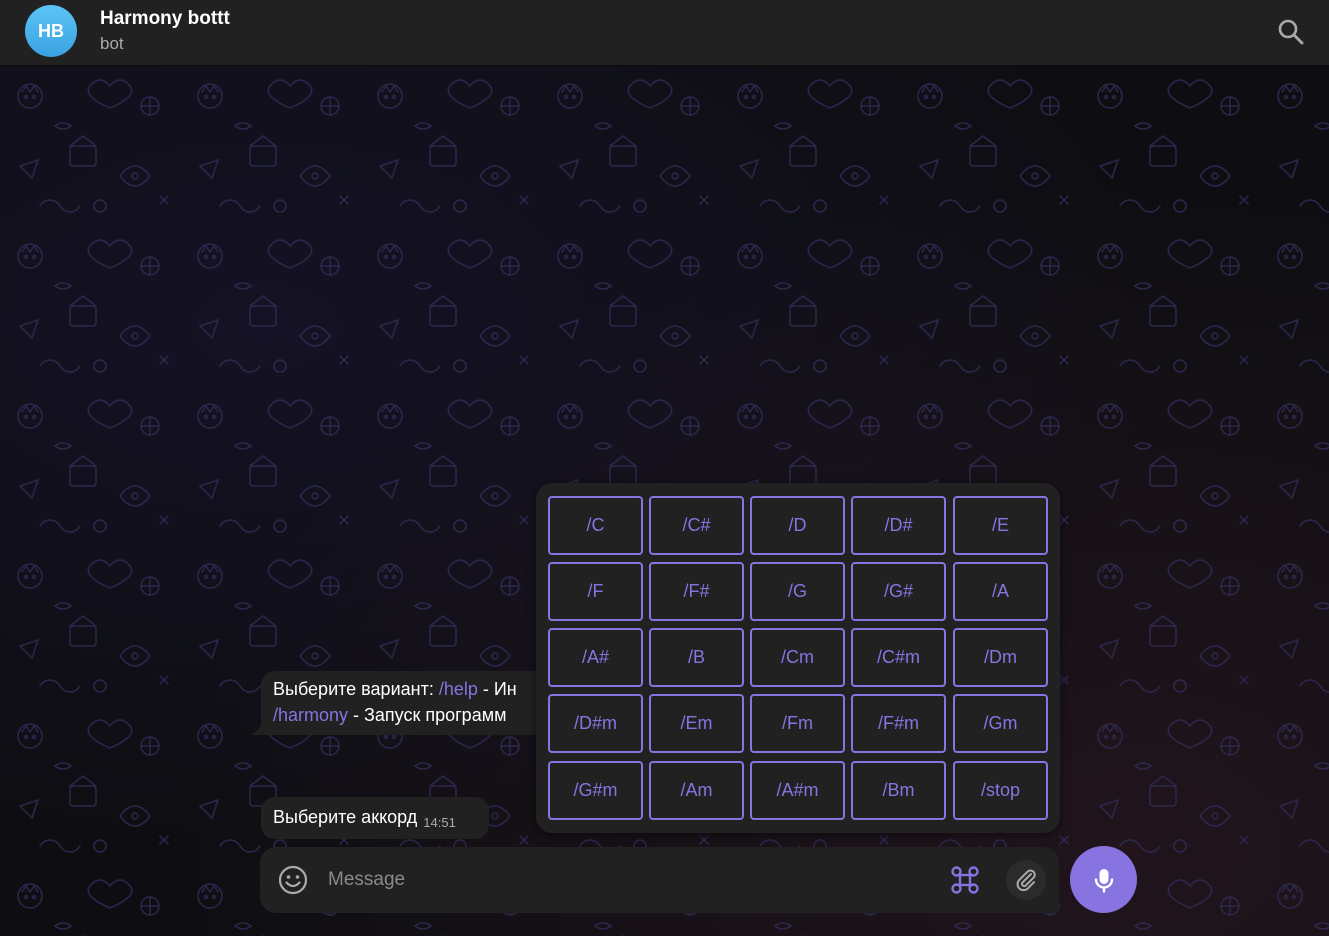 The image size is (1329, 936). I want to click on message-text: - Запуск программ, so click(427, 715).